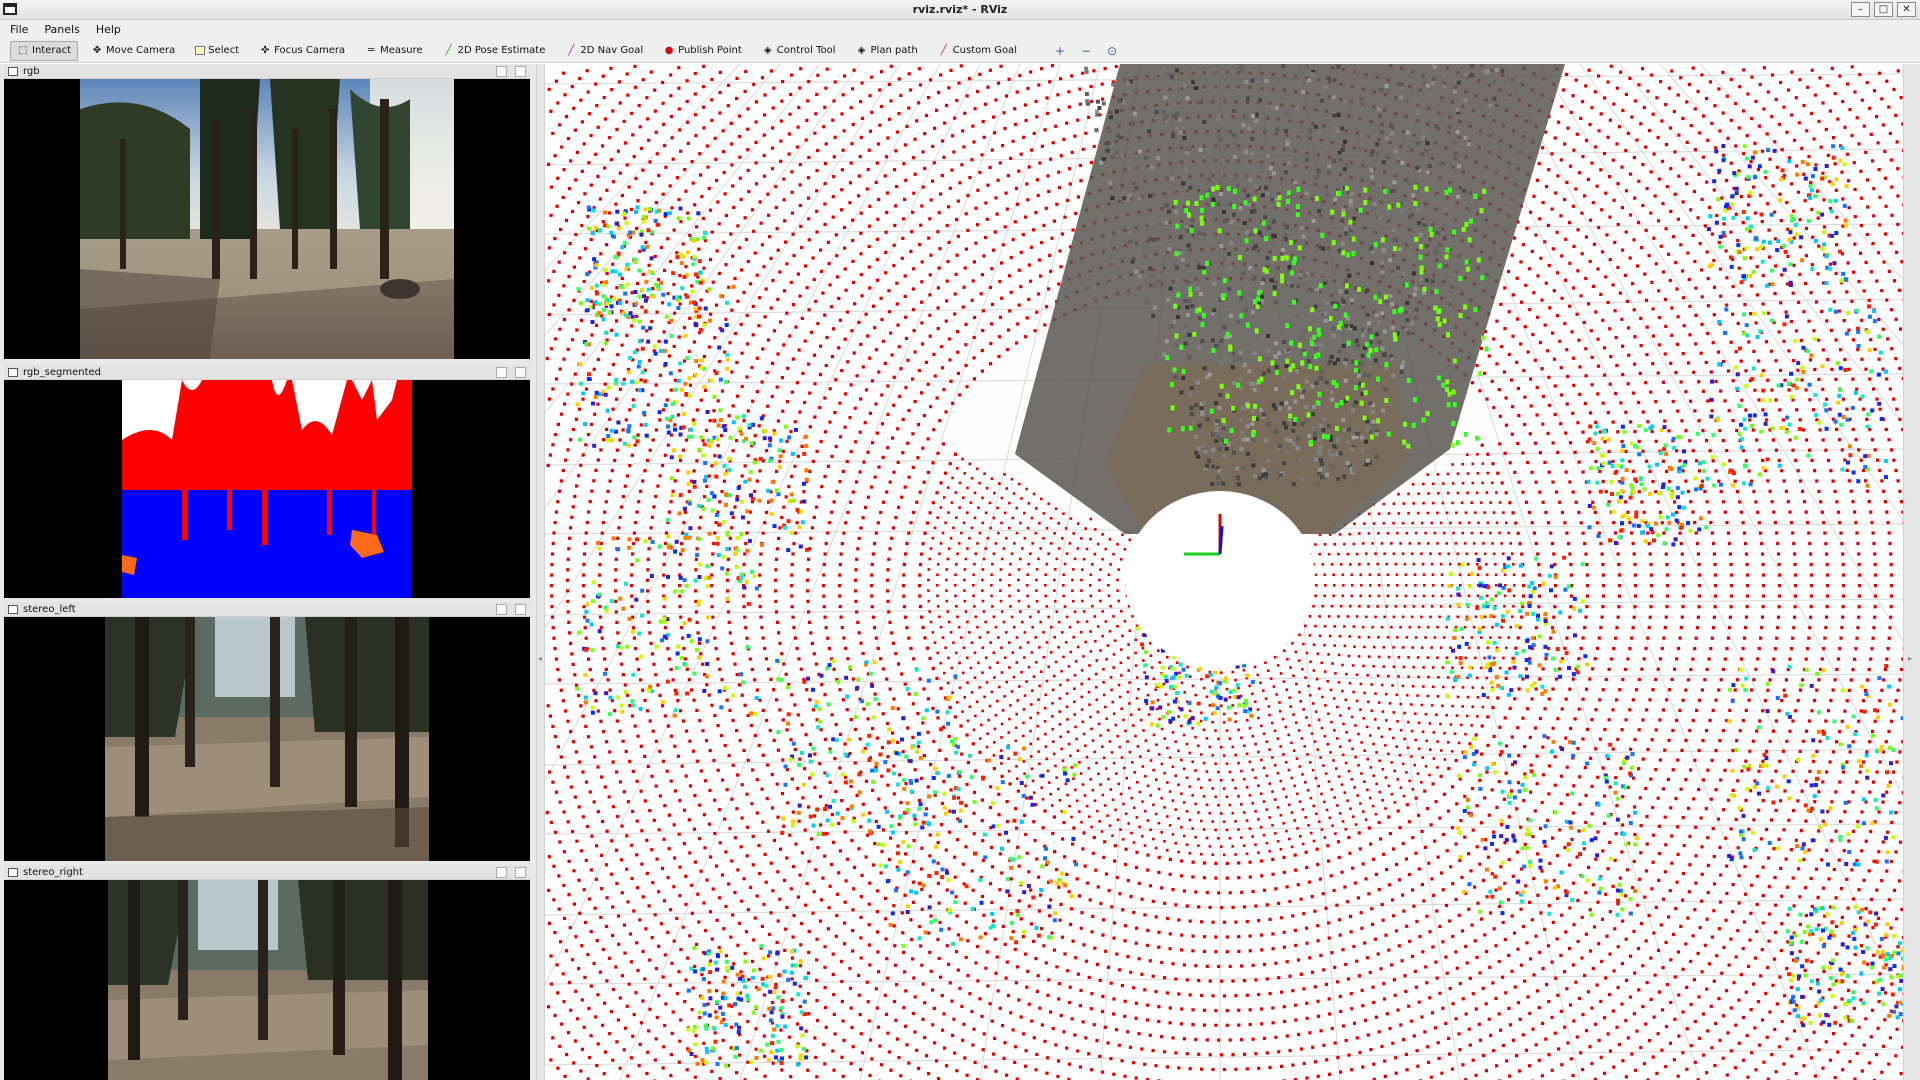 The width and height of the screenshot is (1920, 1080). What do you see at coordinates (97, 50) in the screenshot?
I see `move-camera-icon: ✥` at bounding box center [97, 50].